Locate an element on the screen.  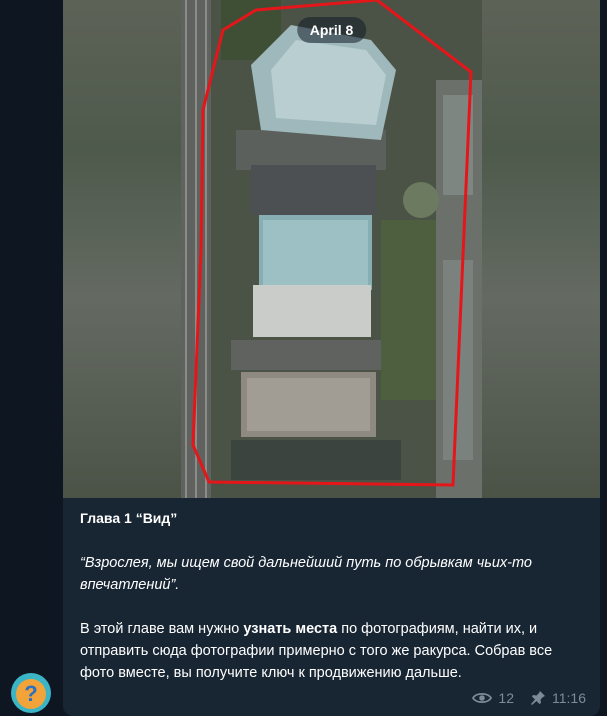
message-time: 11:16 is located at coordinates (569, 698).